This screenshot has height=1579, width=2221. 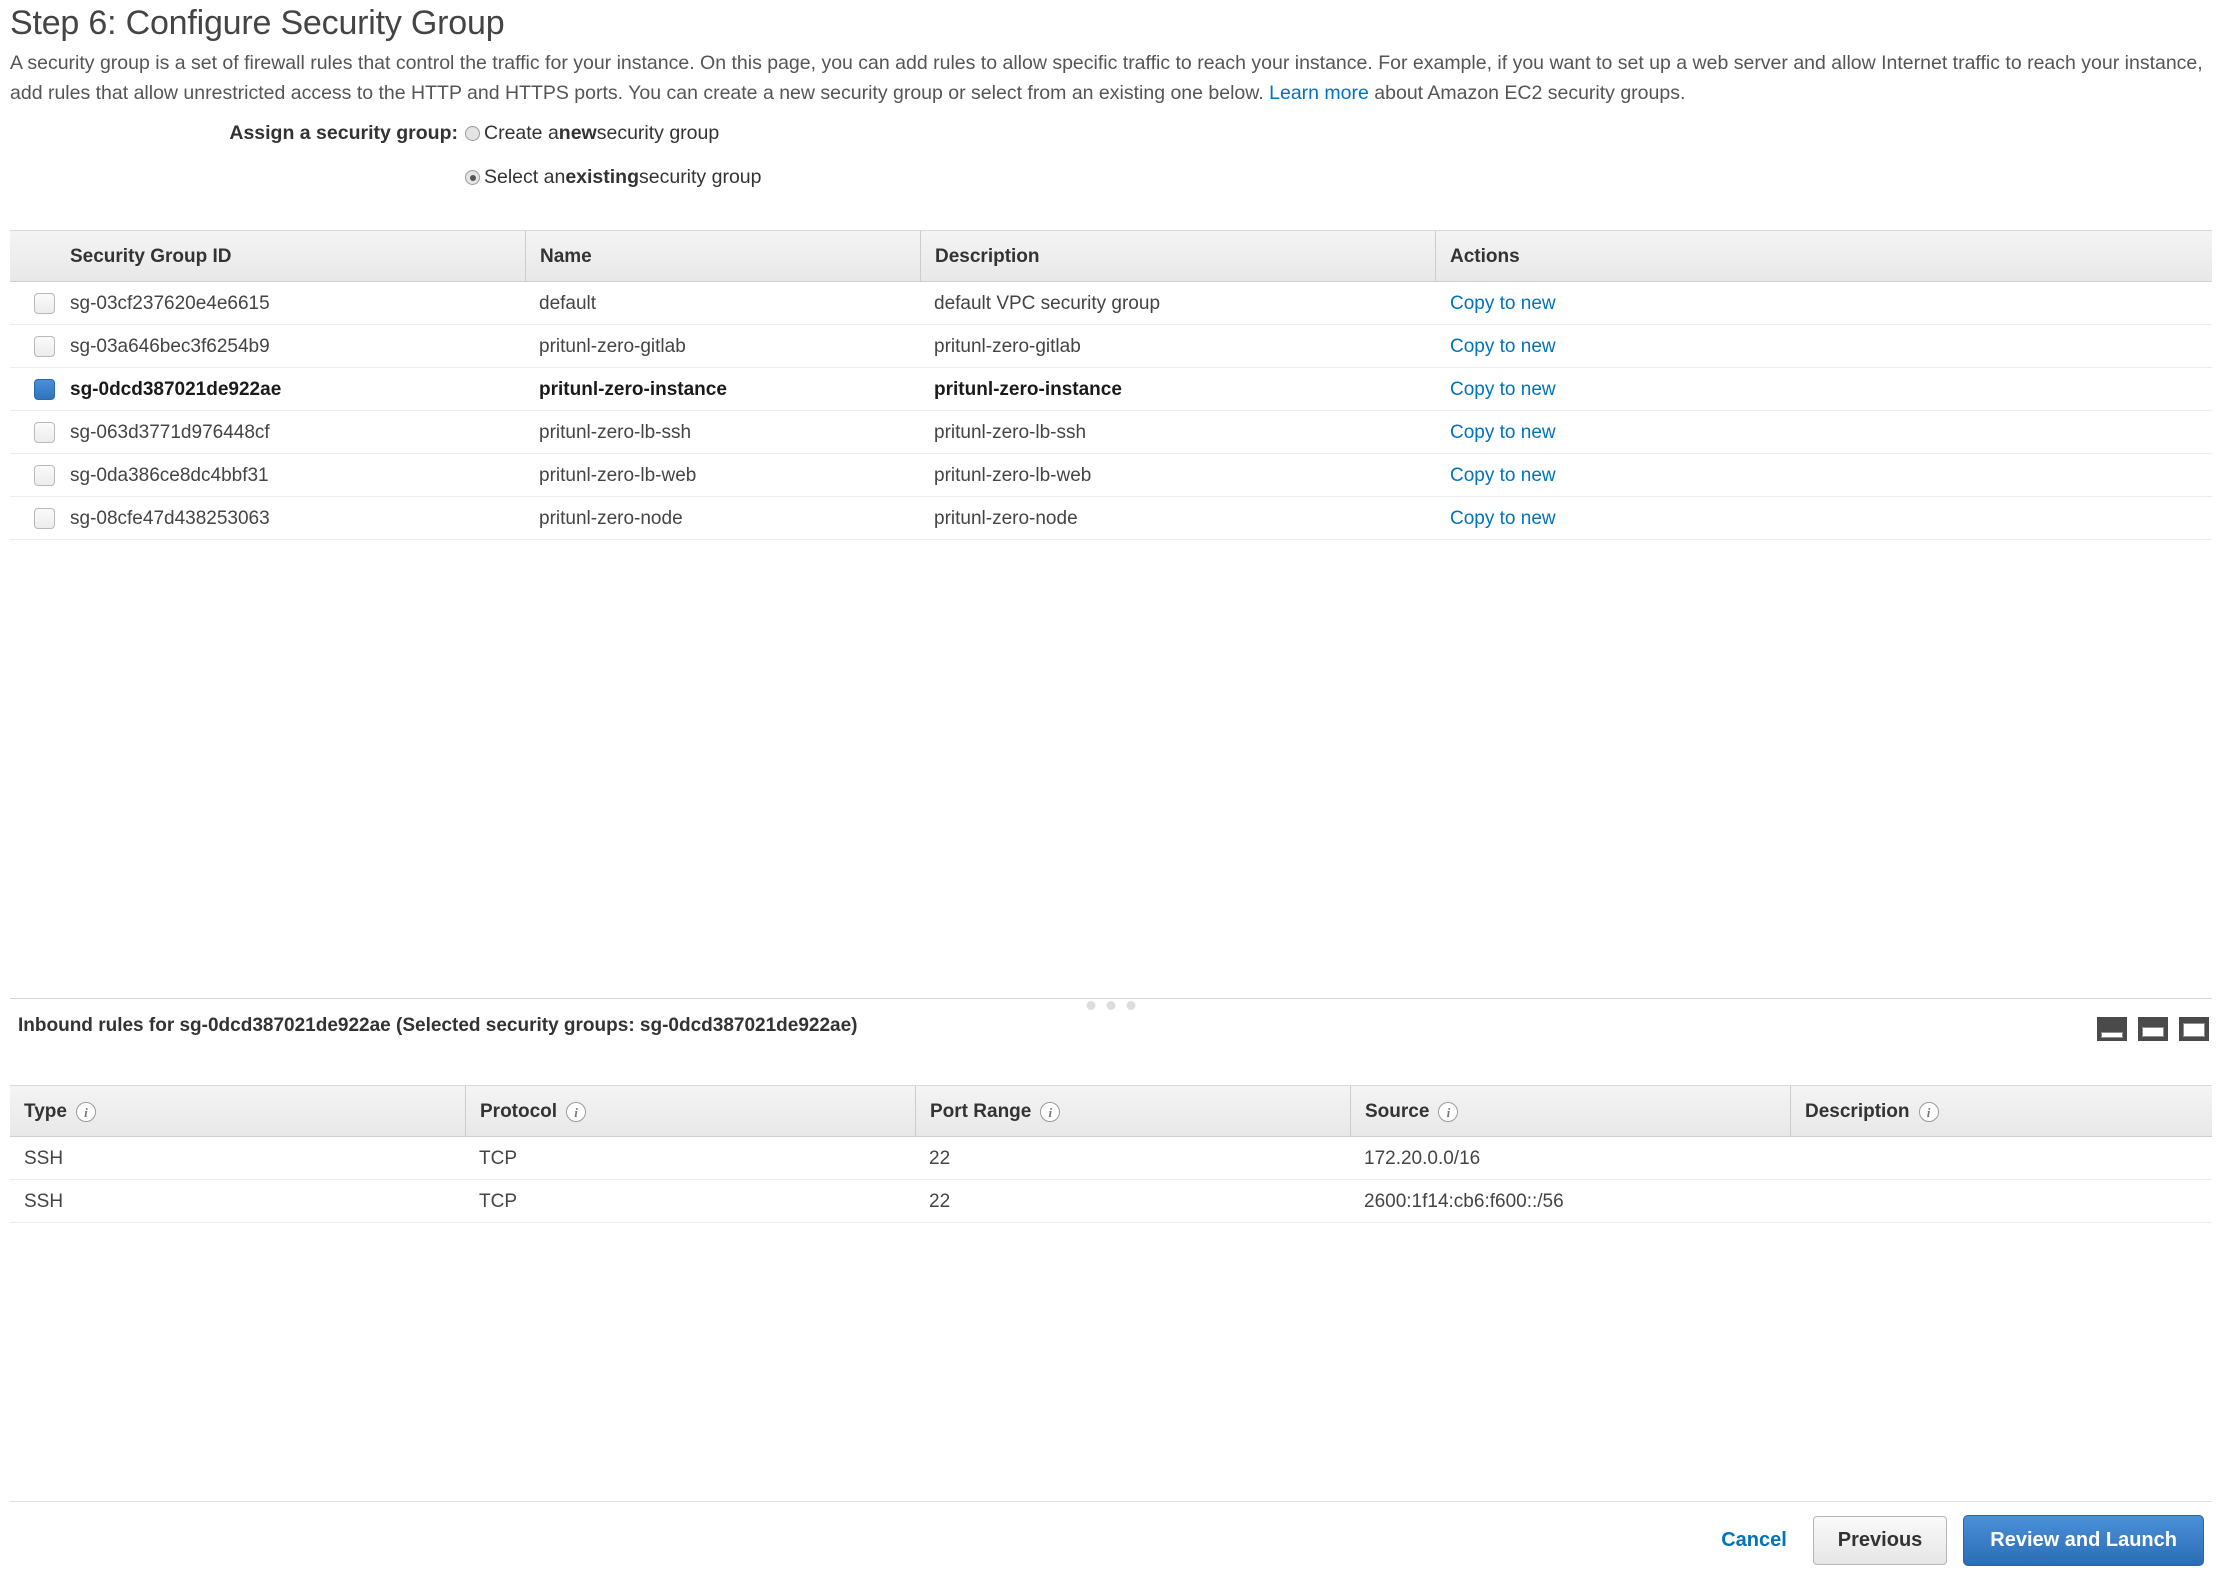 I want to click on radio-create-new-label-pre: Create a, so click(x=521, y=133).